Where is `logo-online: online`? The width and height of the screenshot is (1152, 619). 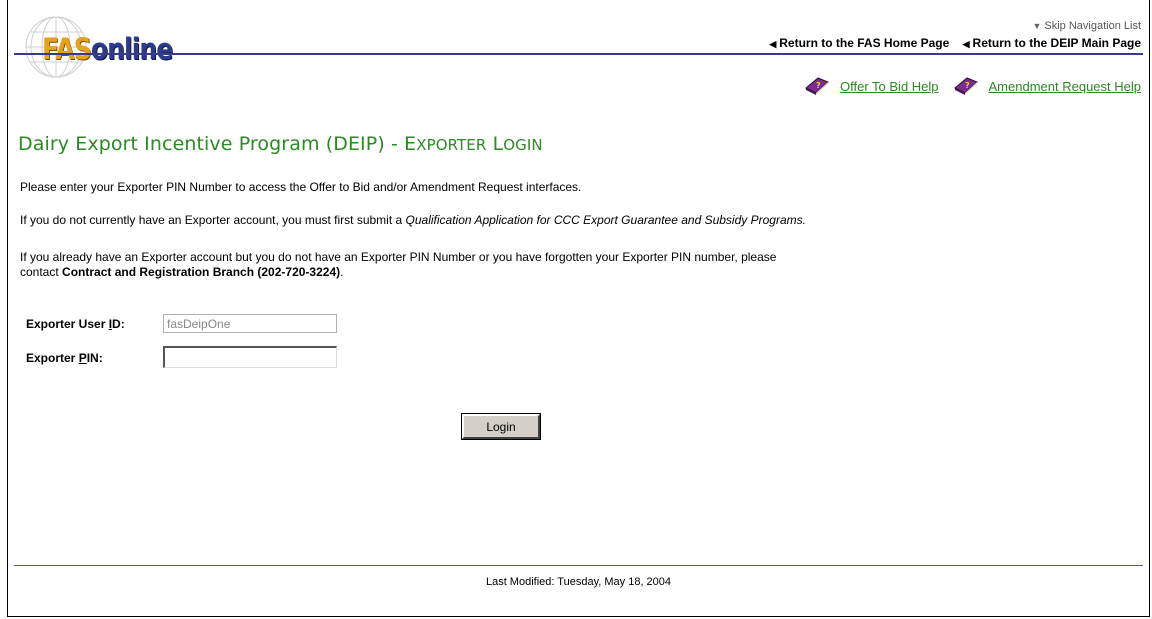 logo-online: online is located at coordinates (131, 49).